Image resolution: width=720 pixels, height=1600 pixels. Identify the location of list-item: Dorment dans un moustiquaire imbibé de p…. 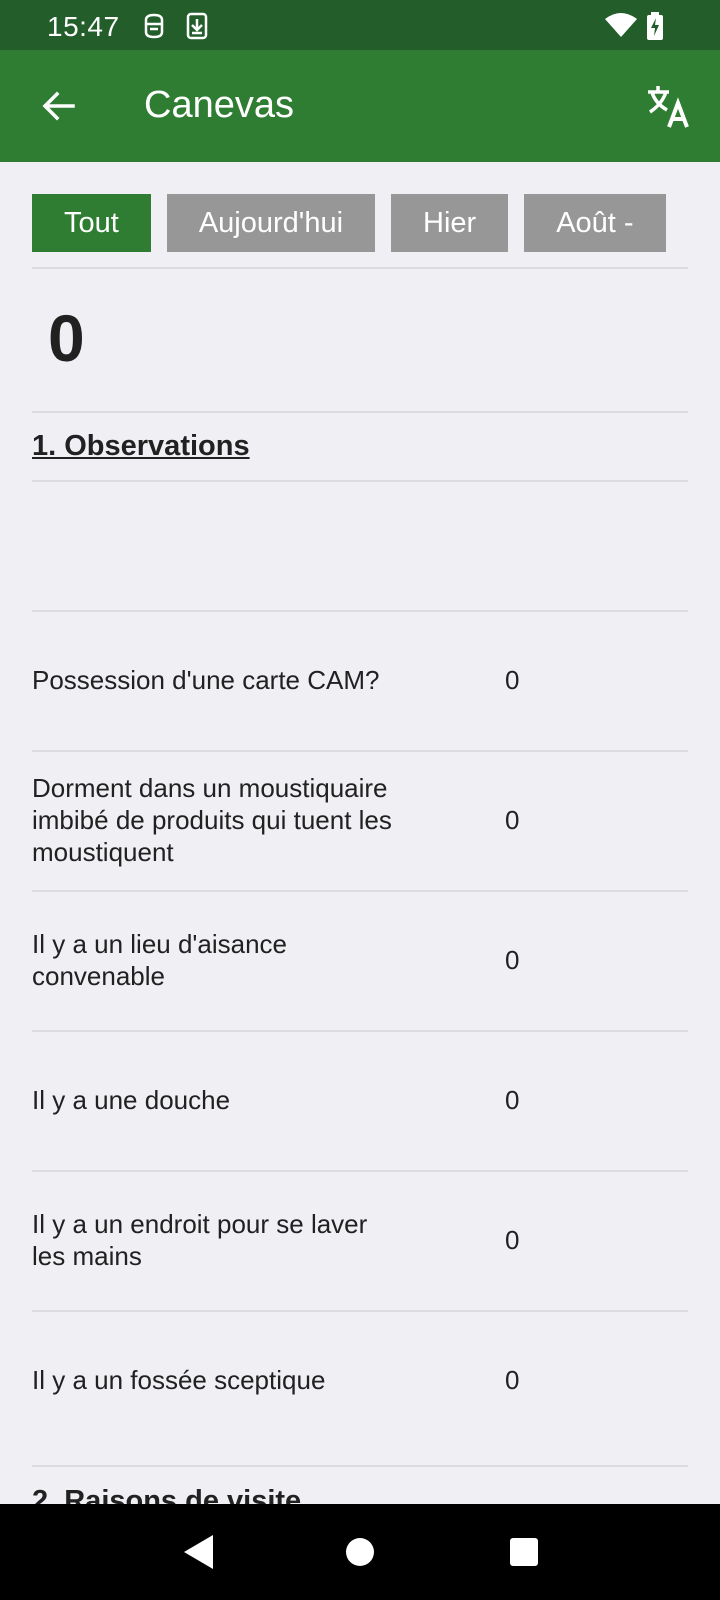
(360, 820).